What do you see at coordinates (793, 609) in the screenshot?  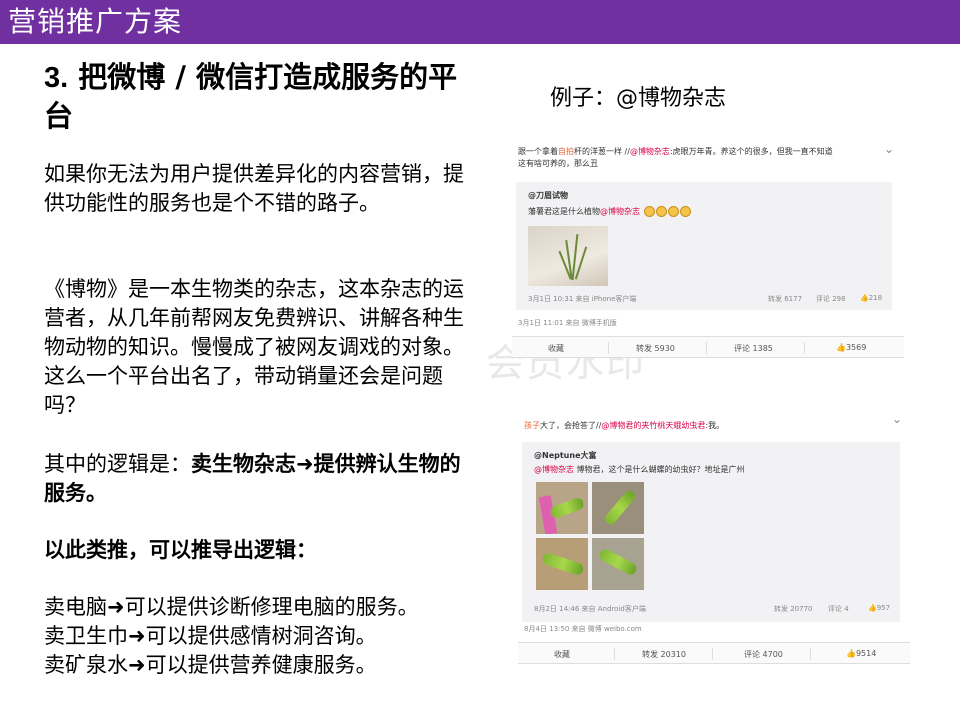 I see `source-stat: 转发 20770` at bounding box center [793, 609].